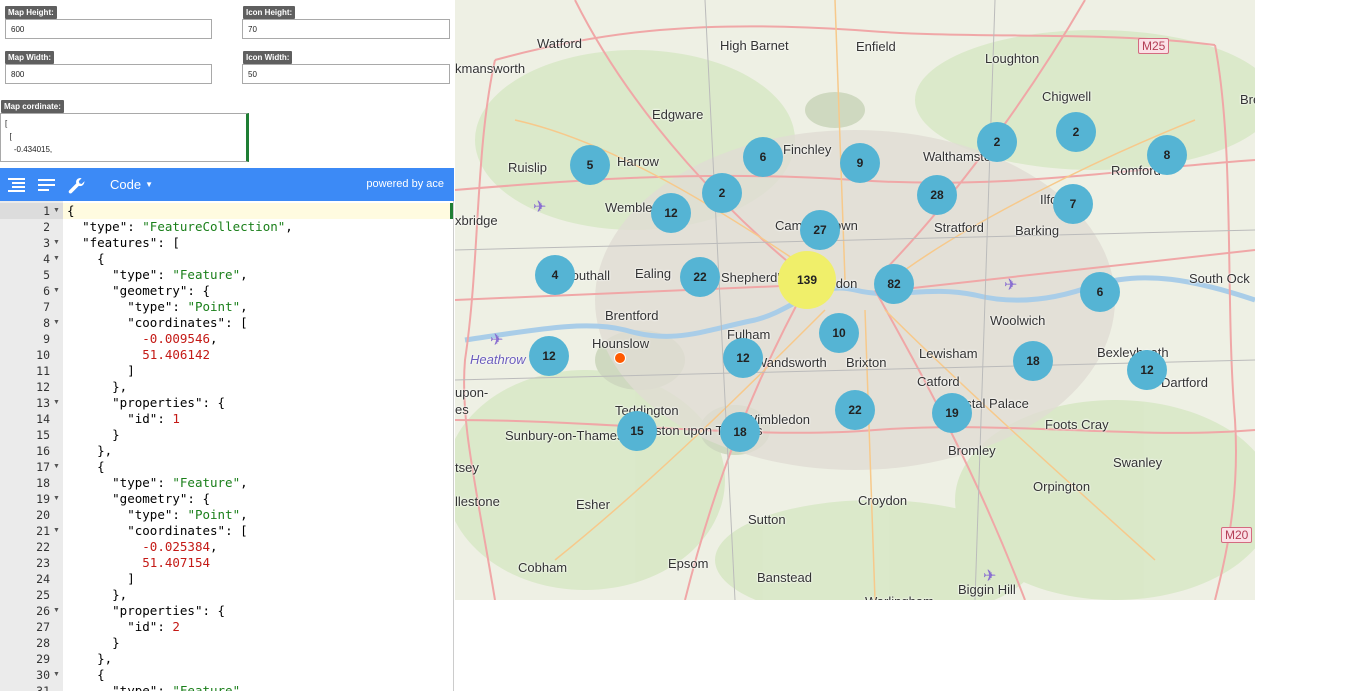 The height and width of the screenshot is (691, 1366). I want to click on code-line: 31 "type": "Feature",, so click(226, 687).